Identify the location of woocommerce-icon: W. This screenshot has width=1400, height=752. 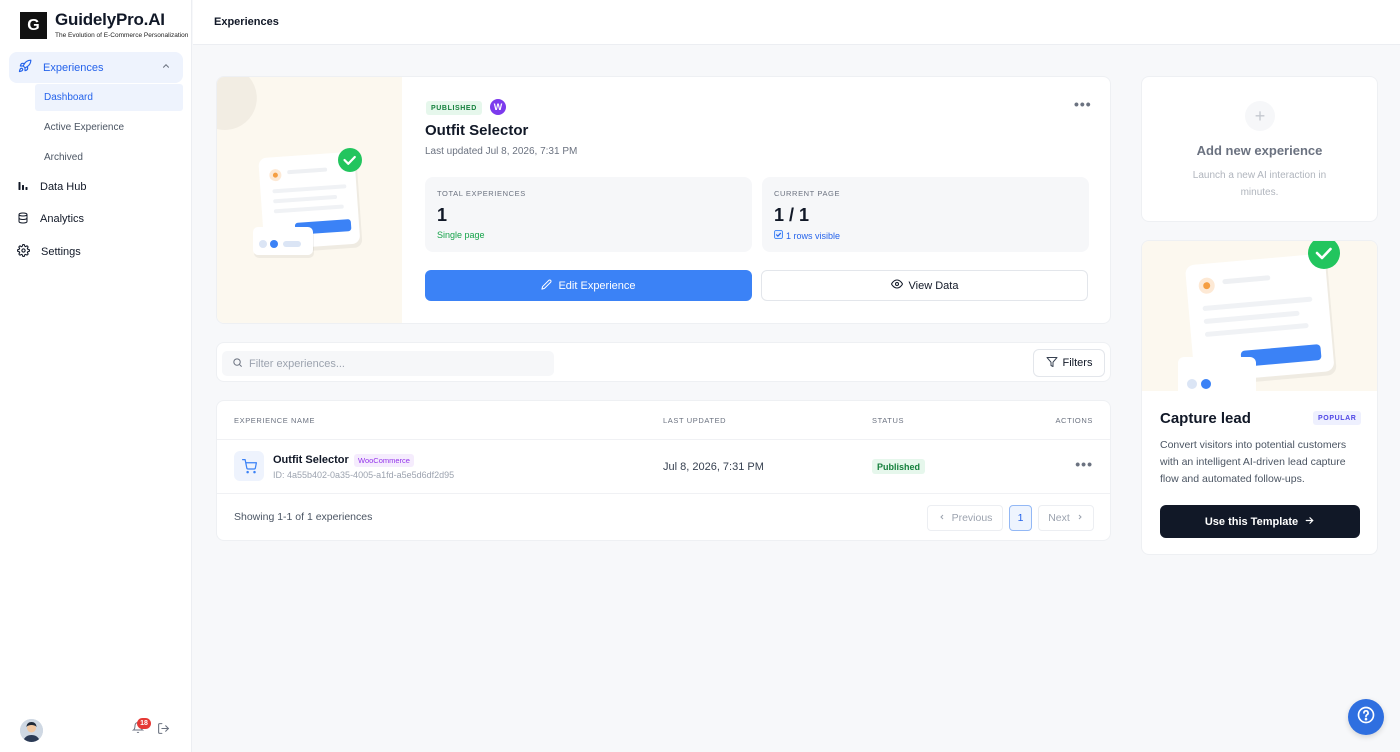
(498, 107).